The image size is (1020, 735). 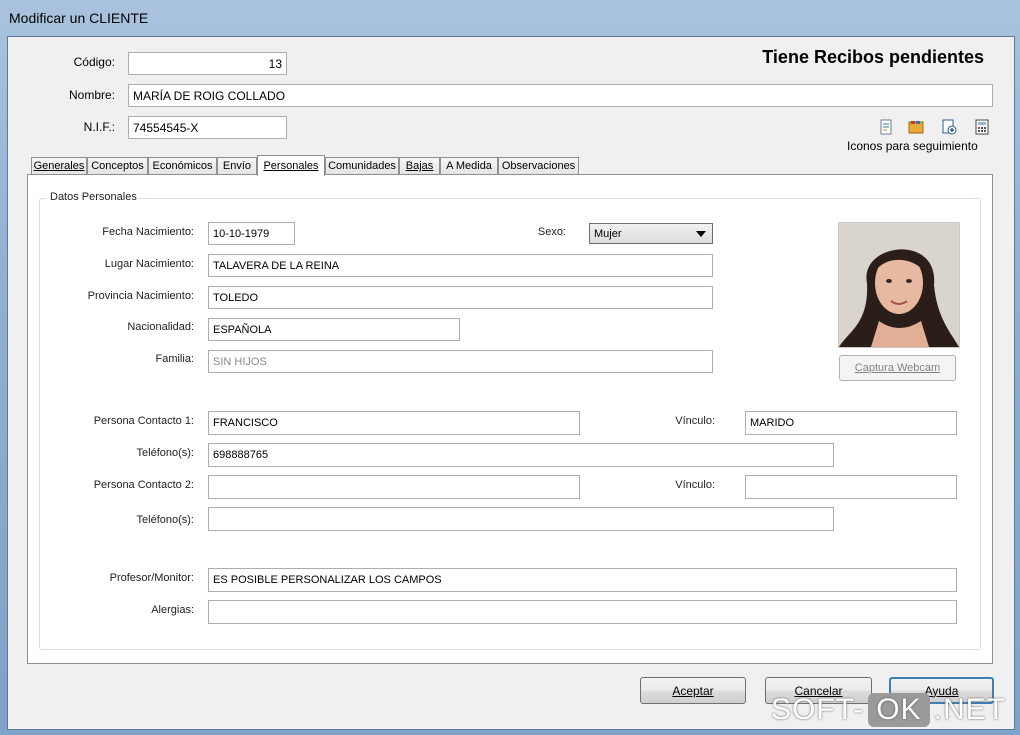 I want to click on lugar-nacimiento-label: Lugar Nacimiento:, so click(x=149, y=264).